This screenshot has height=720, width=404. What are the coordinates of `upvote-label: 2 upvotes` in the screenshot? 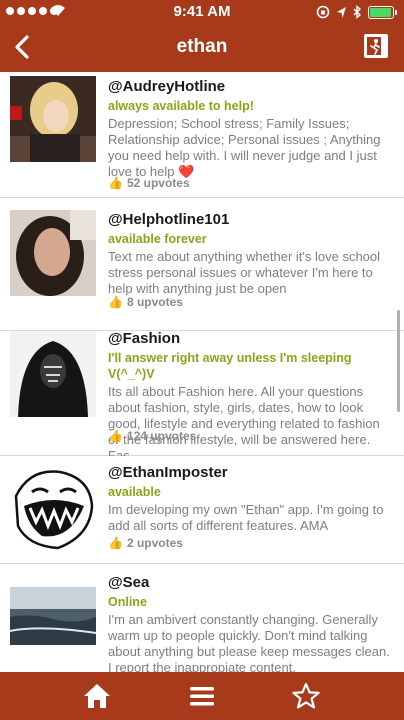 It's located at (154, 543).